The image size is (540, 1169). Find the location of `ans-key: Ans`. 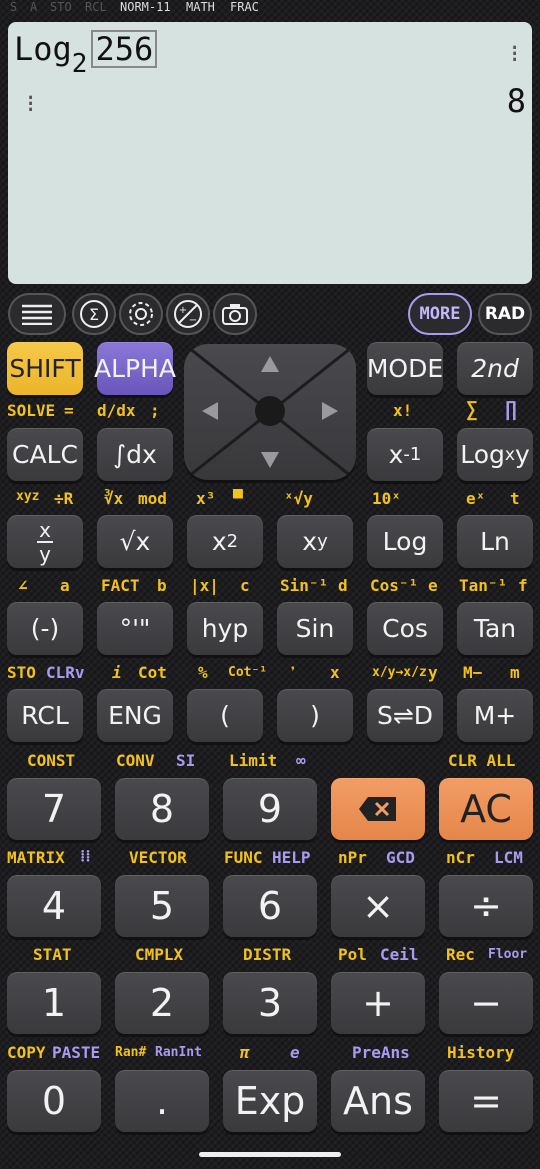

ans-key: Ans is located at coordinates (378, 1101).